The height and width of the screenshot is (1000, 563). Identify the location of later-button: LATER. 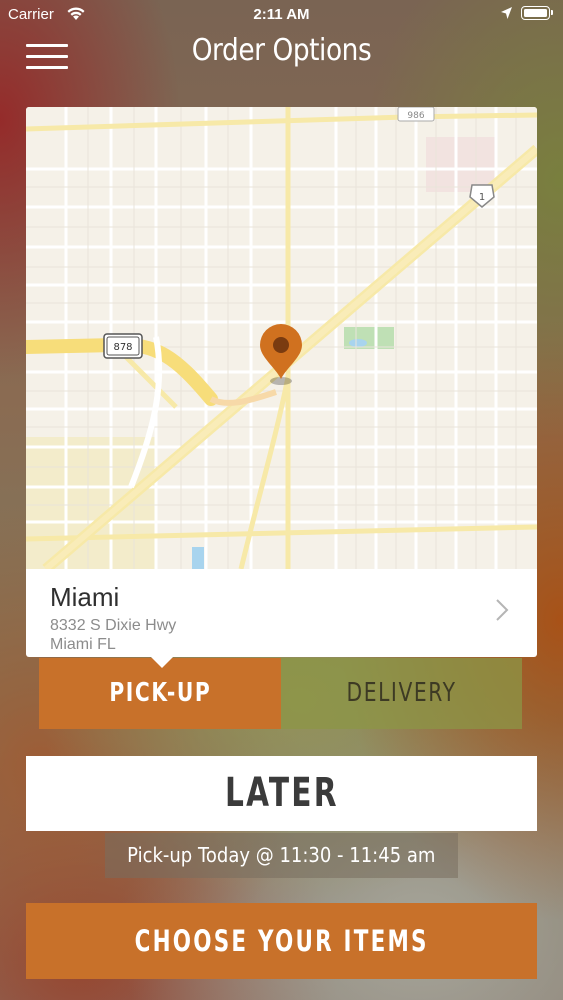
(281, 793).